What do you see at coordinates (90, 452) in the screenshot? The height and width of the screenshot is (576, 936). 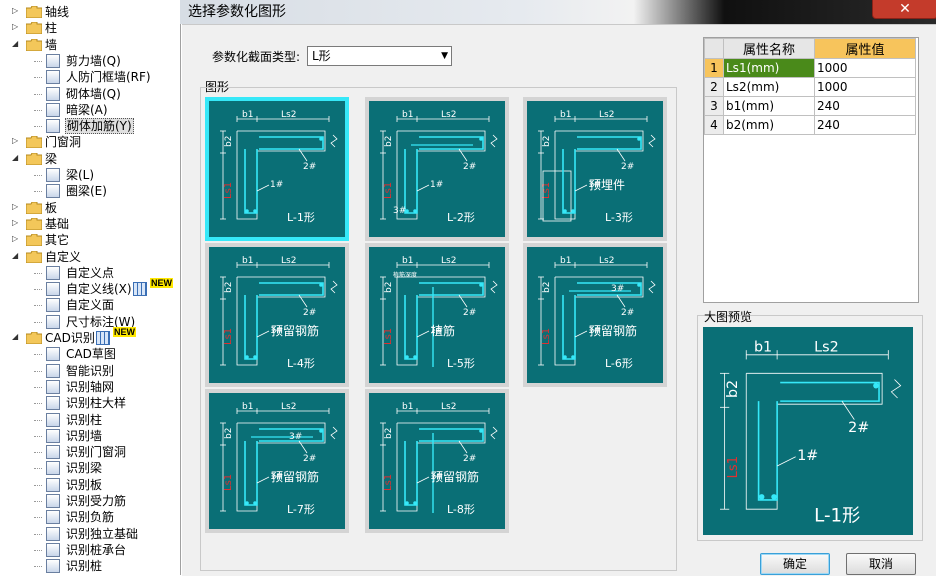 I see `tree-item: 识别门窗洞` at bounding box center [90, 452].